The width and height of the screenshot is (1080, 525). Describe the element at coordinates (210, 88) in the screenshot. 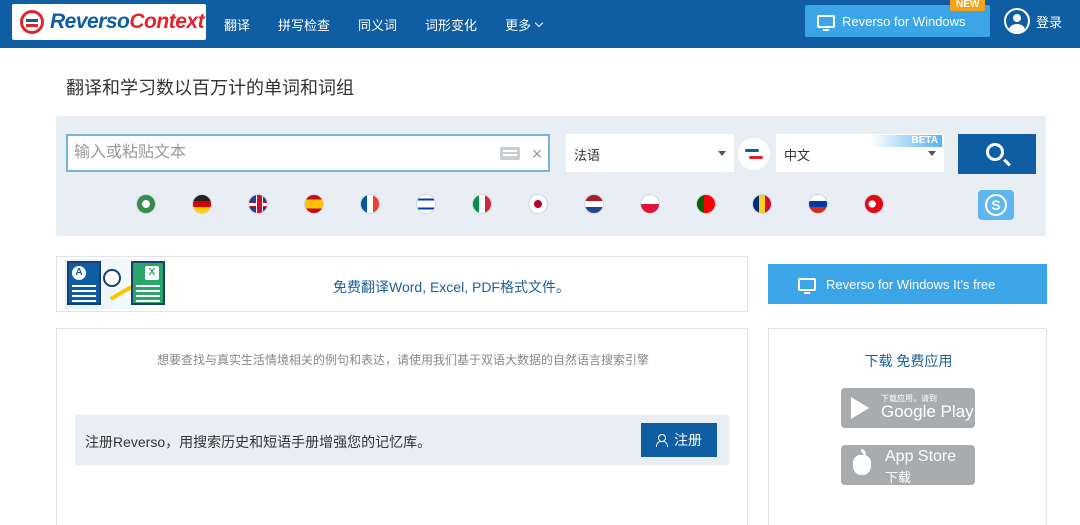

I see `page-tagline: 翻译和学习数以百万计的单词和词组` at that location.